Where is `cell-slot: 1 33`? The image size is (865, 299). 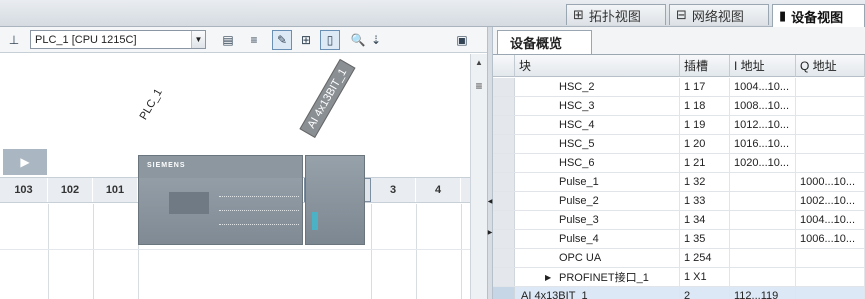
cell-slot: 1 33 is located at coordinates (705, 201).